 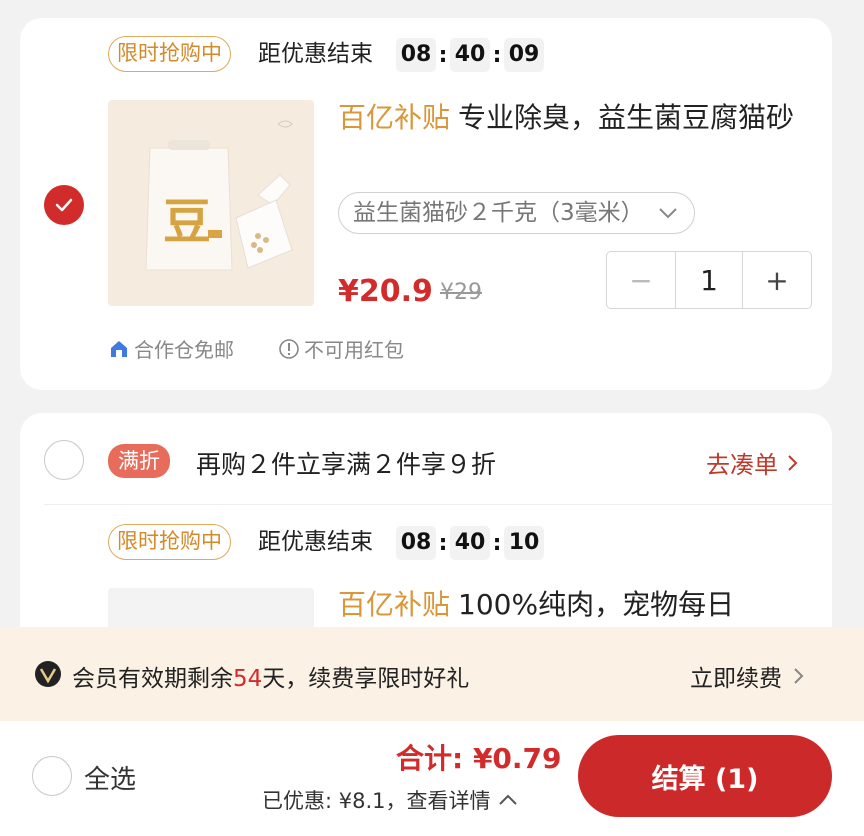 I want to click on discount-badge: 满折, so click(x=139, y=461).